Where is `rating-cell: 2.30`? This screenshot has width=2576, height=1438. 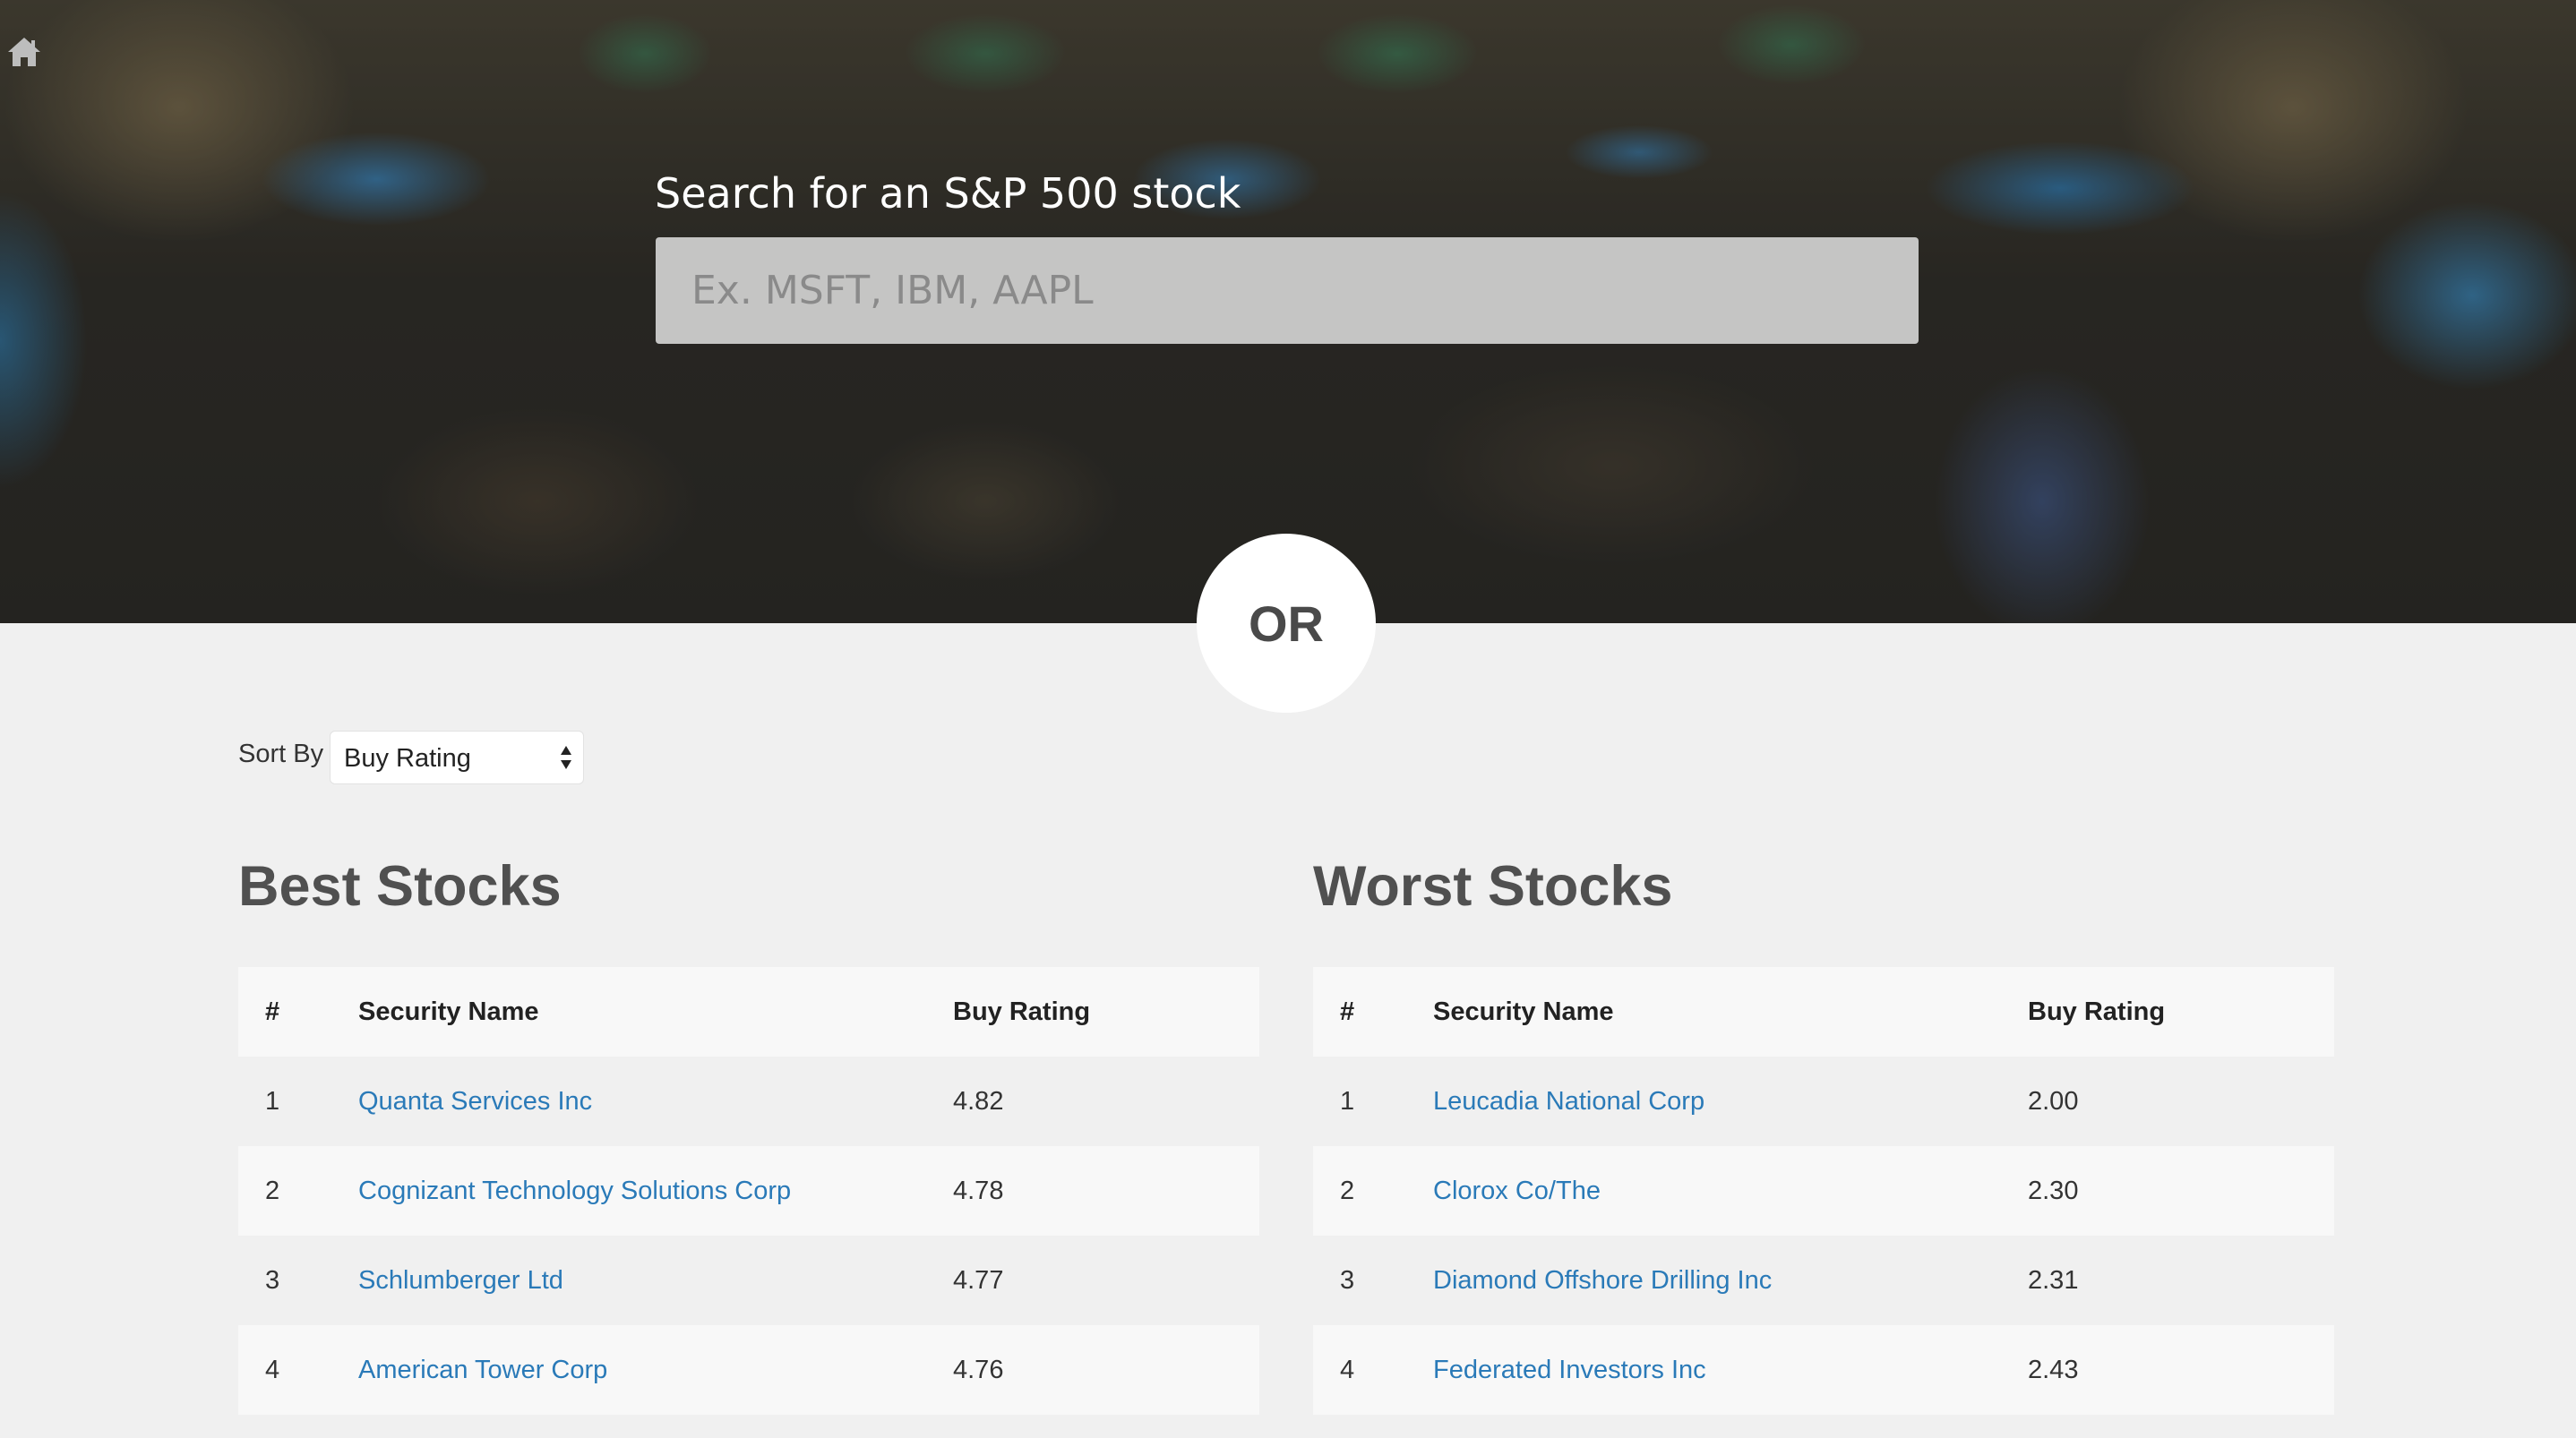 rating-cell: 2.30 is located at coordinates (2053, 1190).